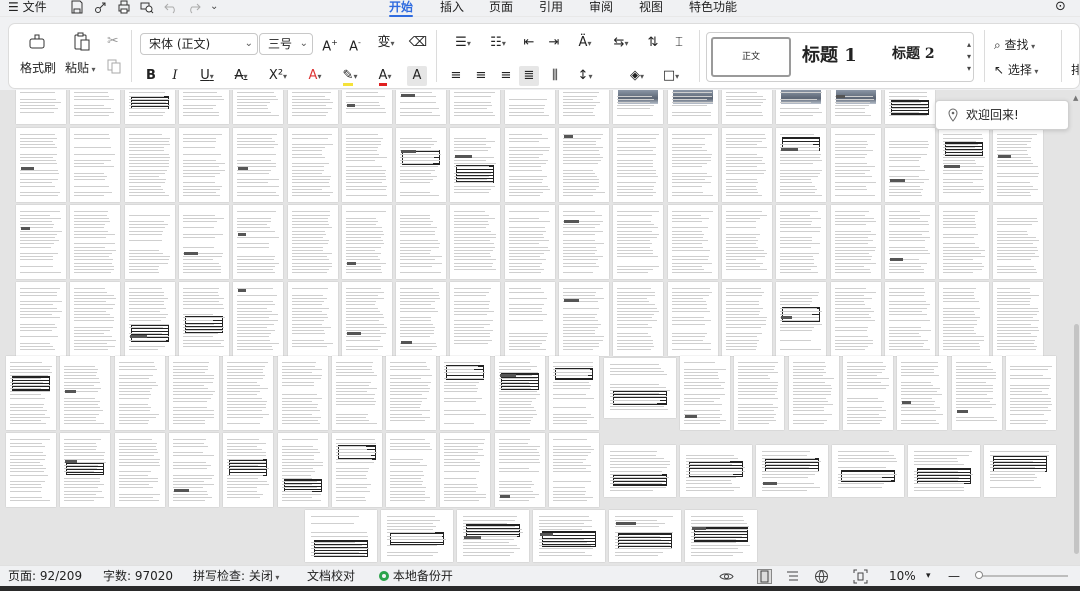  Describe the element at coordinates (416, 576) in the screenshot. I see `local-backup-button: 本地备份开` at that location.